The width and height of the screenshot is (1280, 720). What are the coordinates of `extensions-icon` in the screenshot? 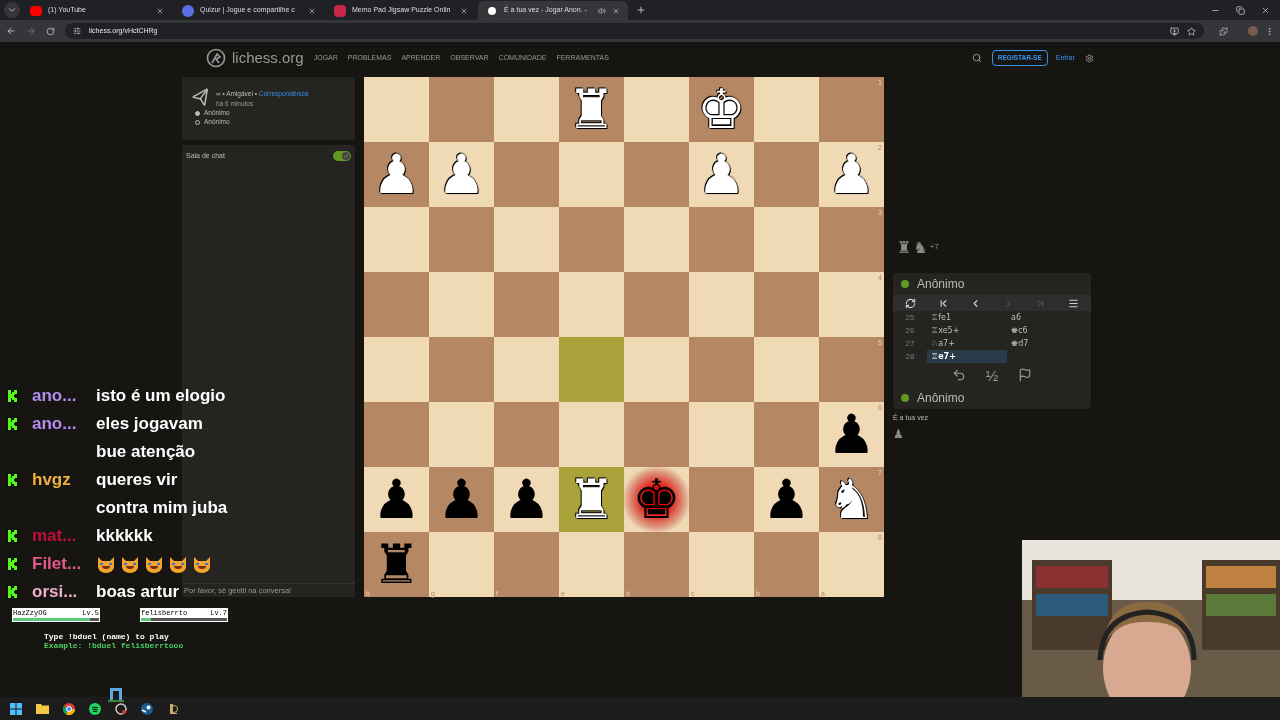 It's located at (1223, 31).